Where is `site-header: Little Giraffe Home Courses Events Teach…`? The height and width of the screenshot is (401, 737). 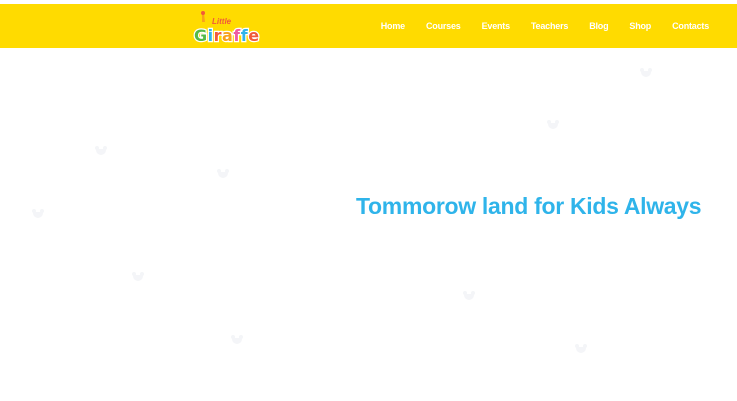 site-header: Little Giraffe Home Courses Events Teach… is located at coordinates (368, 26).